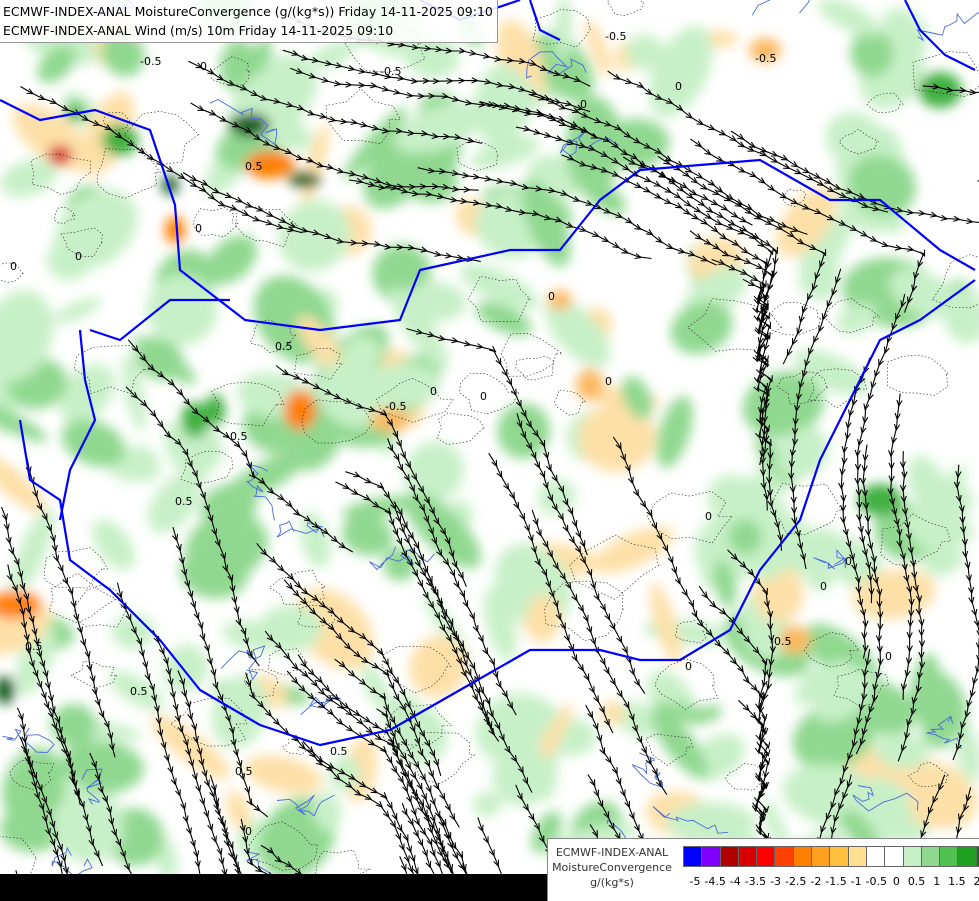  I want to click on legend-tick: -4, so click(735, 881).